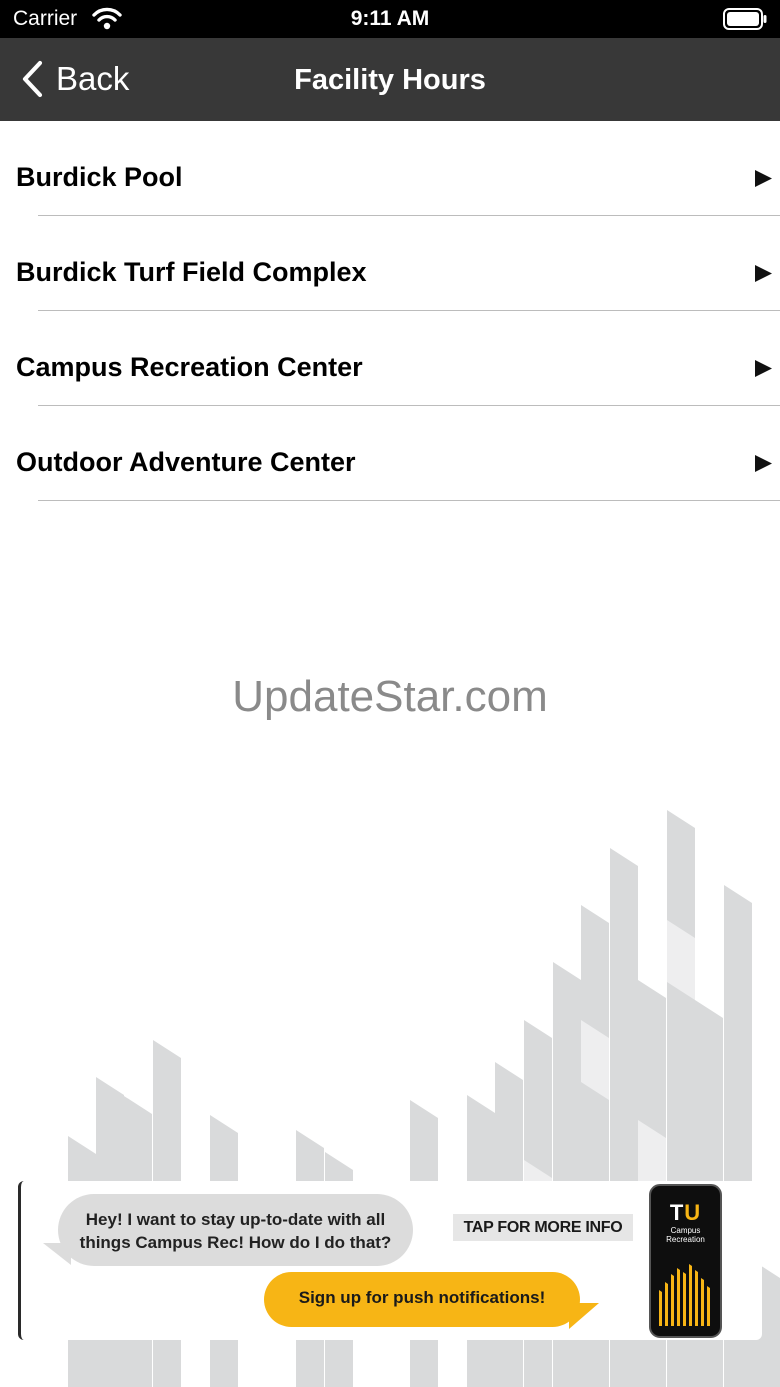 This screenshot has height=1387, width=780. What do you see at coordinates (99, 177) in the screenshot?
I see `facility-label: Burdick Pool` at bounding box center [99, 177].